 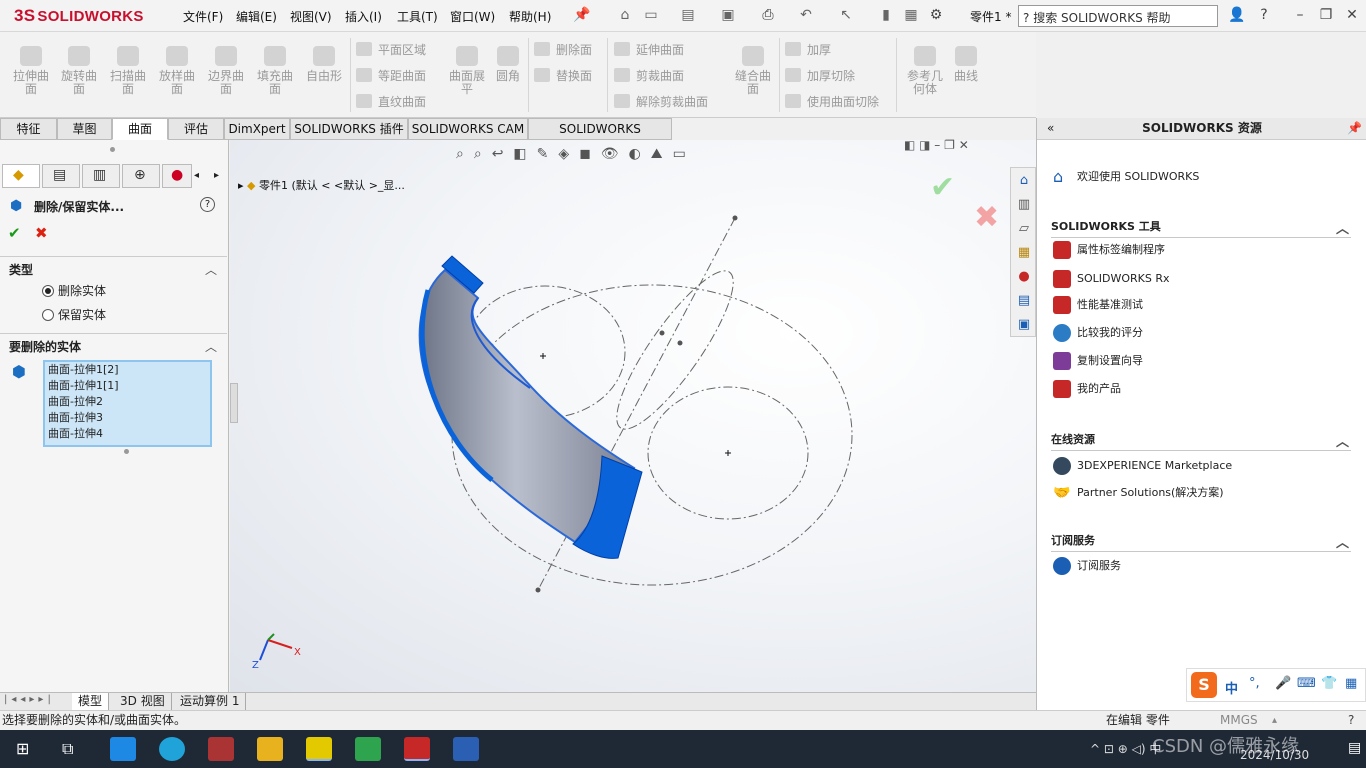 What do you see at coordinates (207, 204) in the screenshot?
I see `pm-help-button: ?` at bounding box center [207, 204].